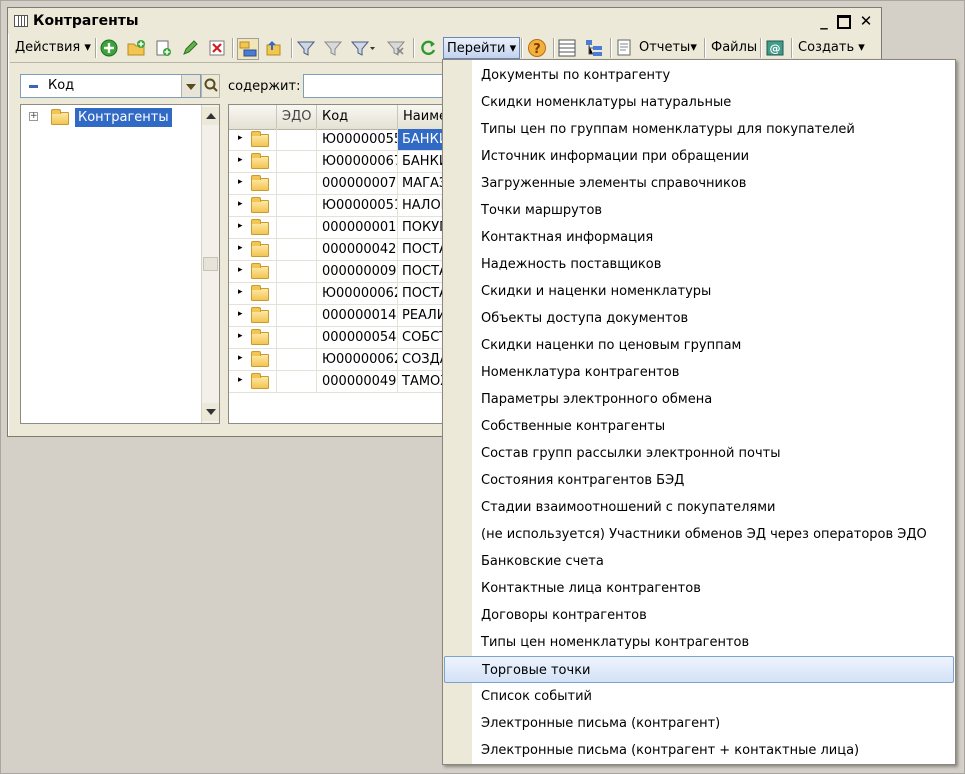 This screenshot has width=965, height=774. I want to click on menu-item: Банковские счета, so click(699, 561).